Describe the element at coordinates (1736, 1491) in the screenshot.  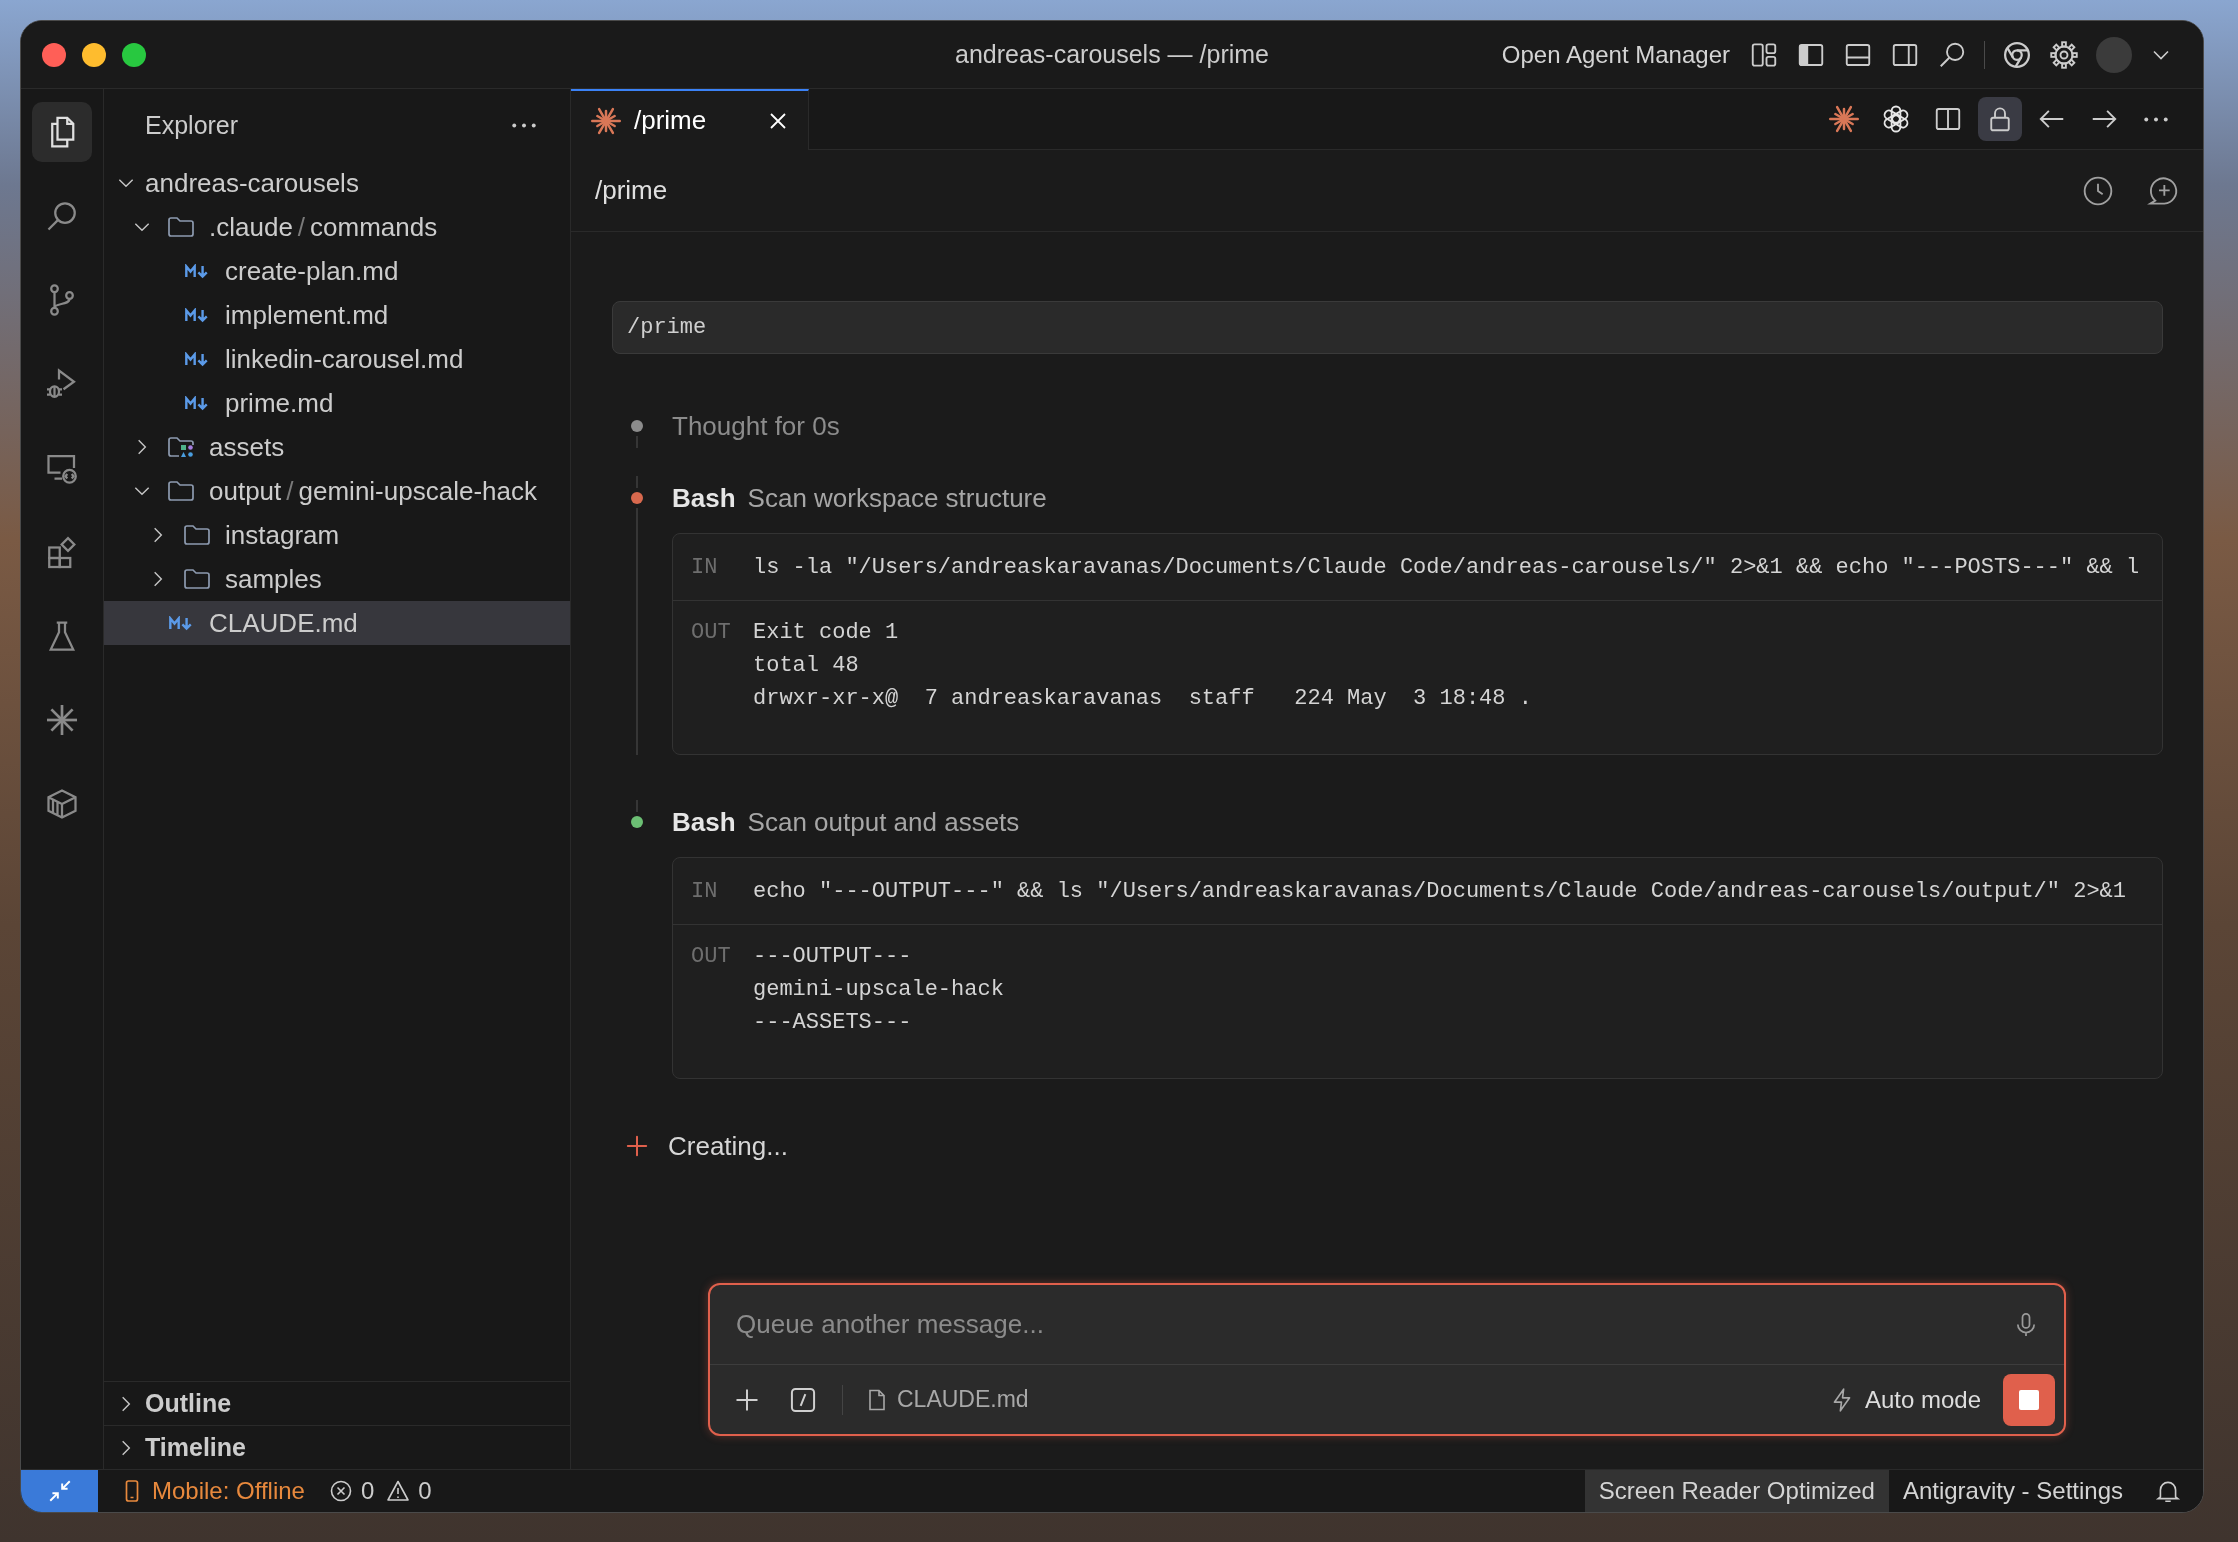
I see `status-item: Screen Reader Optimized` at that location.